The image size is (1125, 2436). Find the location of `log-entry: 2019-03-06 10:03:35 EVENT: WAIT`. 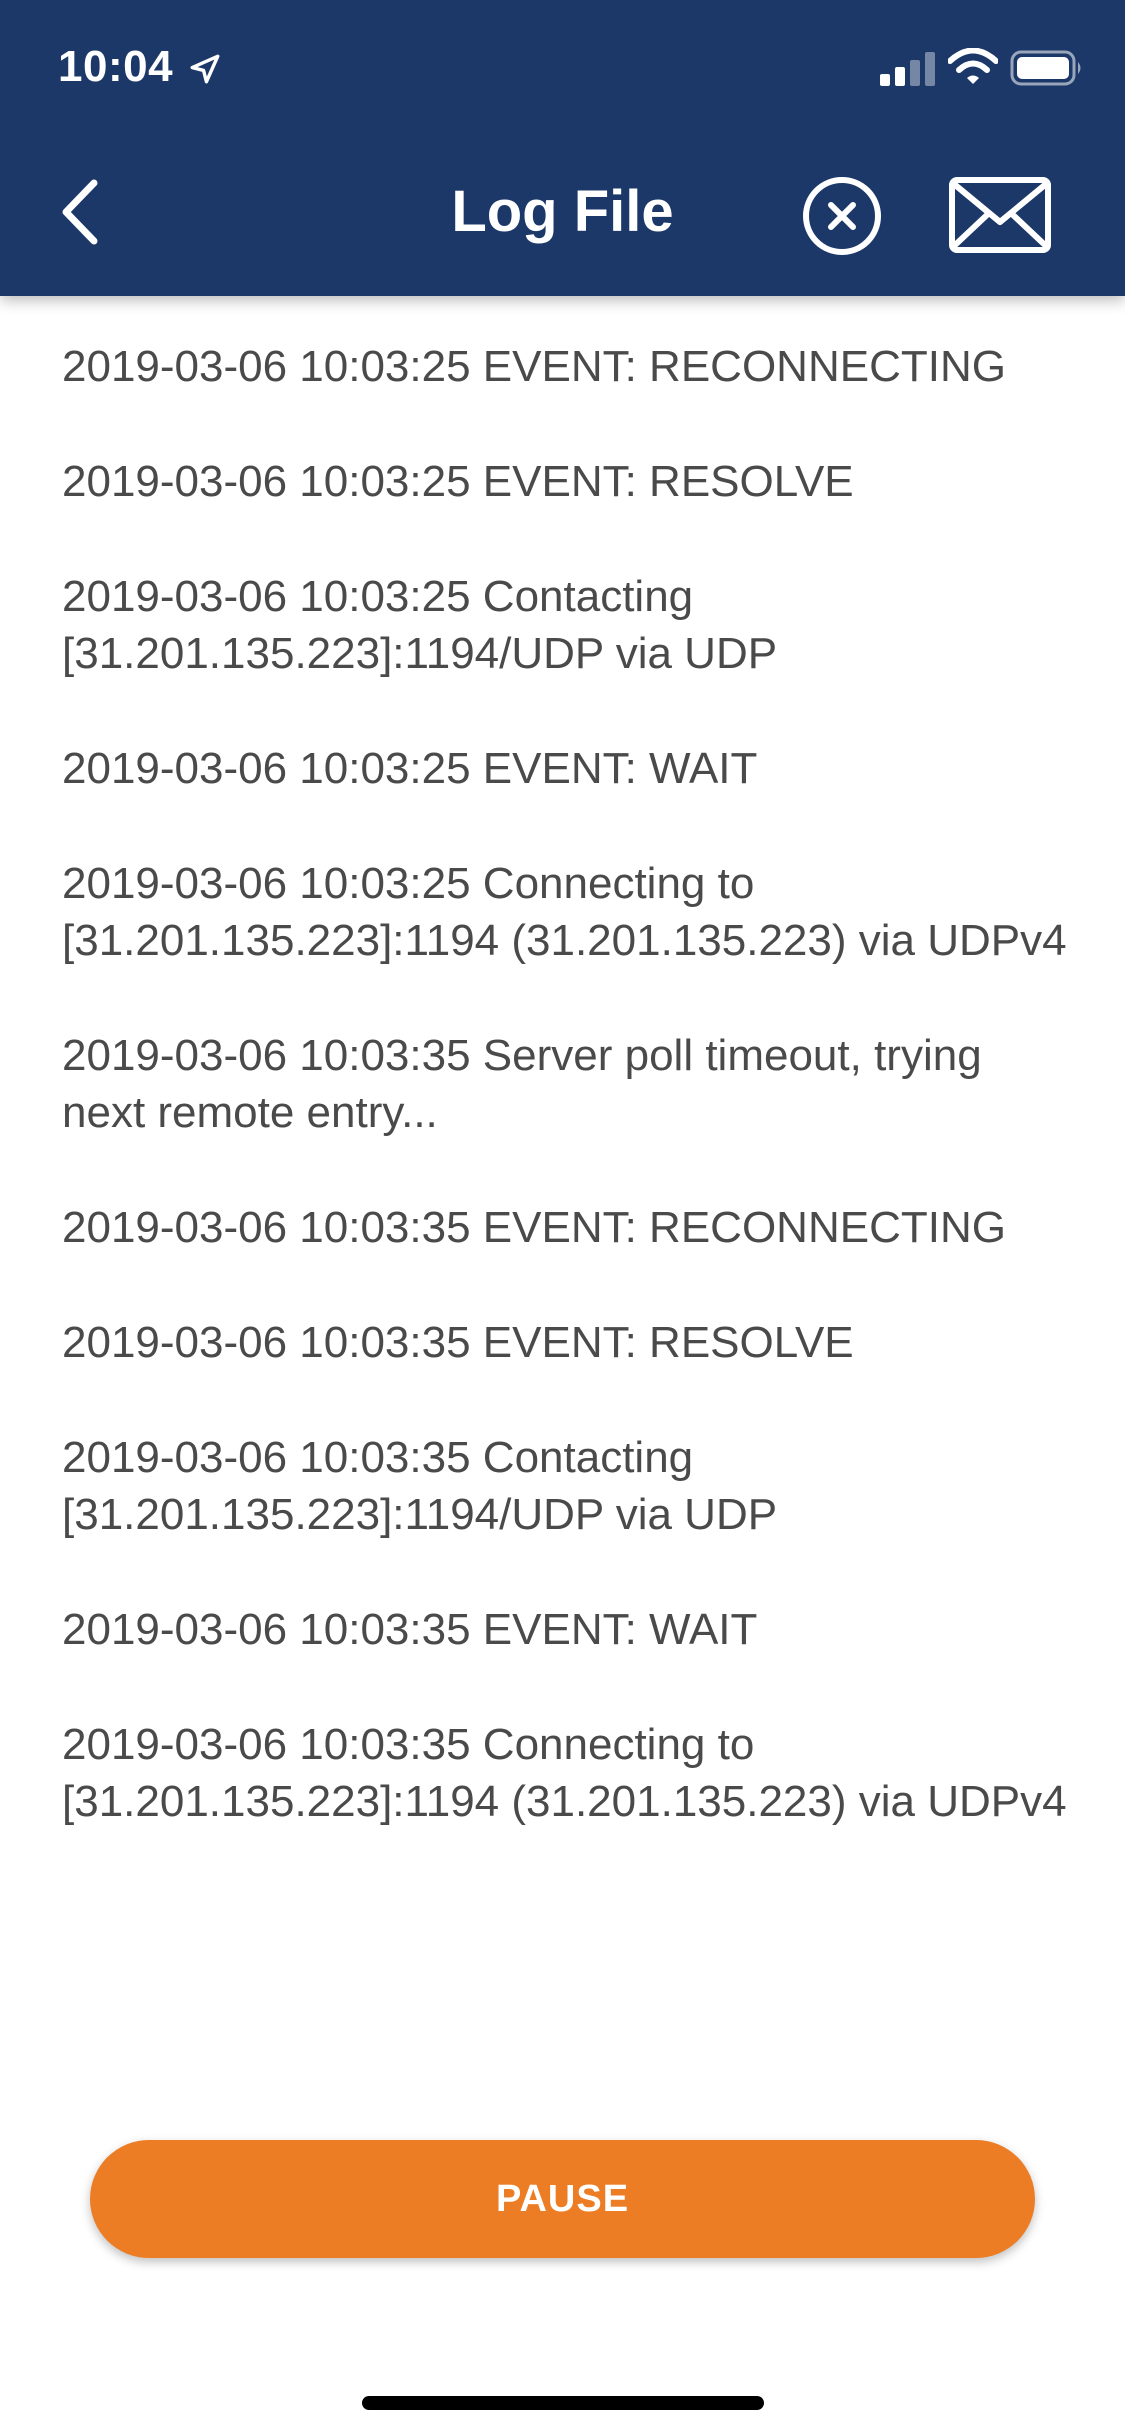

log-entry: 2019-03-06 10:03:35 EVENT: WAIT is located at coordinates (410, 1629).